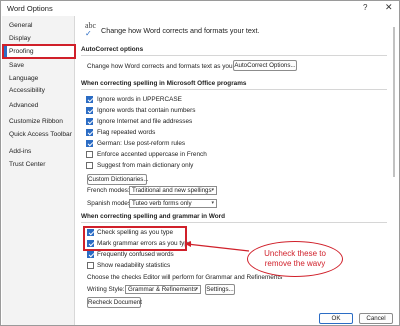  What do you see at coordinates (162, 203) in the screenshot?
I see `spanish-modes-value: Tuteo verb forms only` at bounding box center [162, 203].